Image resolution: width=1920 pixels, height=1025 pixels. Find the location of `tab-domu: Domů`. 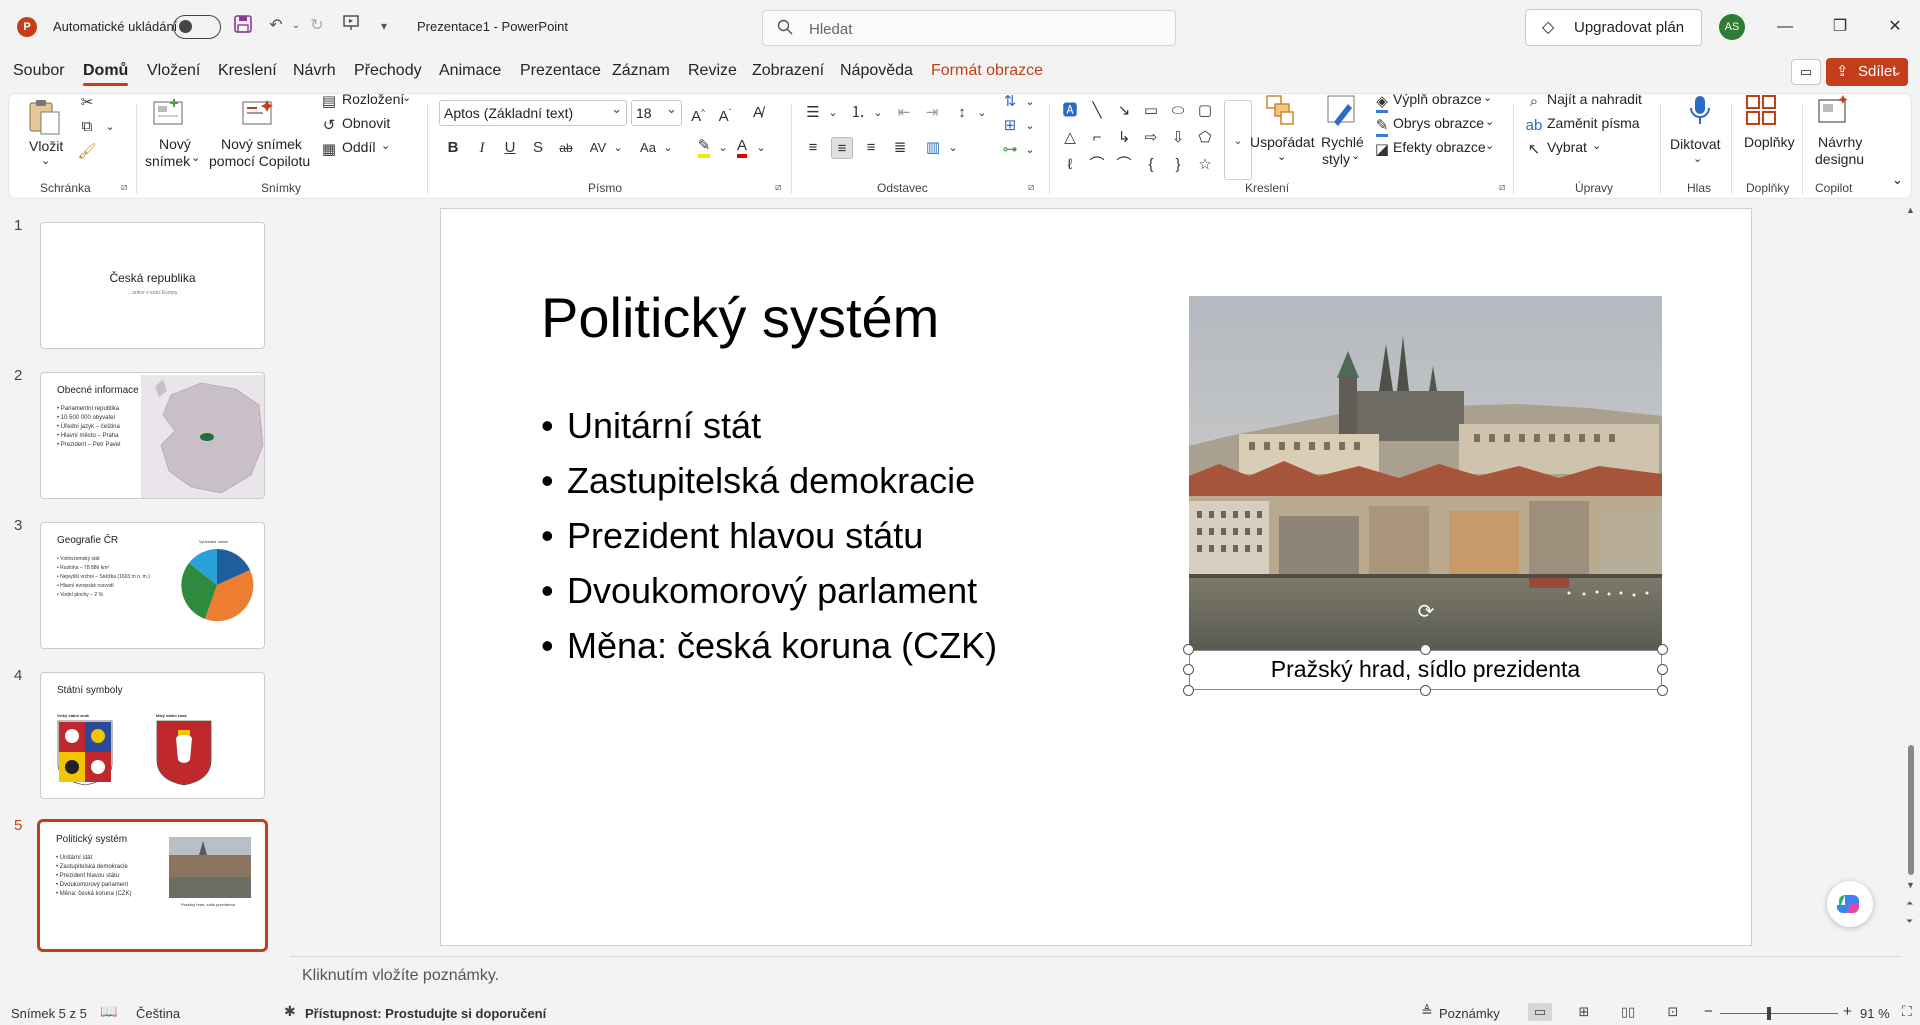

tab-domu: Domů is located at coordinates (106, 74).